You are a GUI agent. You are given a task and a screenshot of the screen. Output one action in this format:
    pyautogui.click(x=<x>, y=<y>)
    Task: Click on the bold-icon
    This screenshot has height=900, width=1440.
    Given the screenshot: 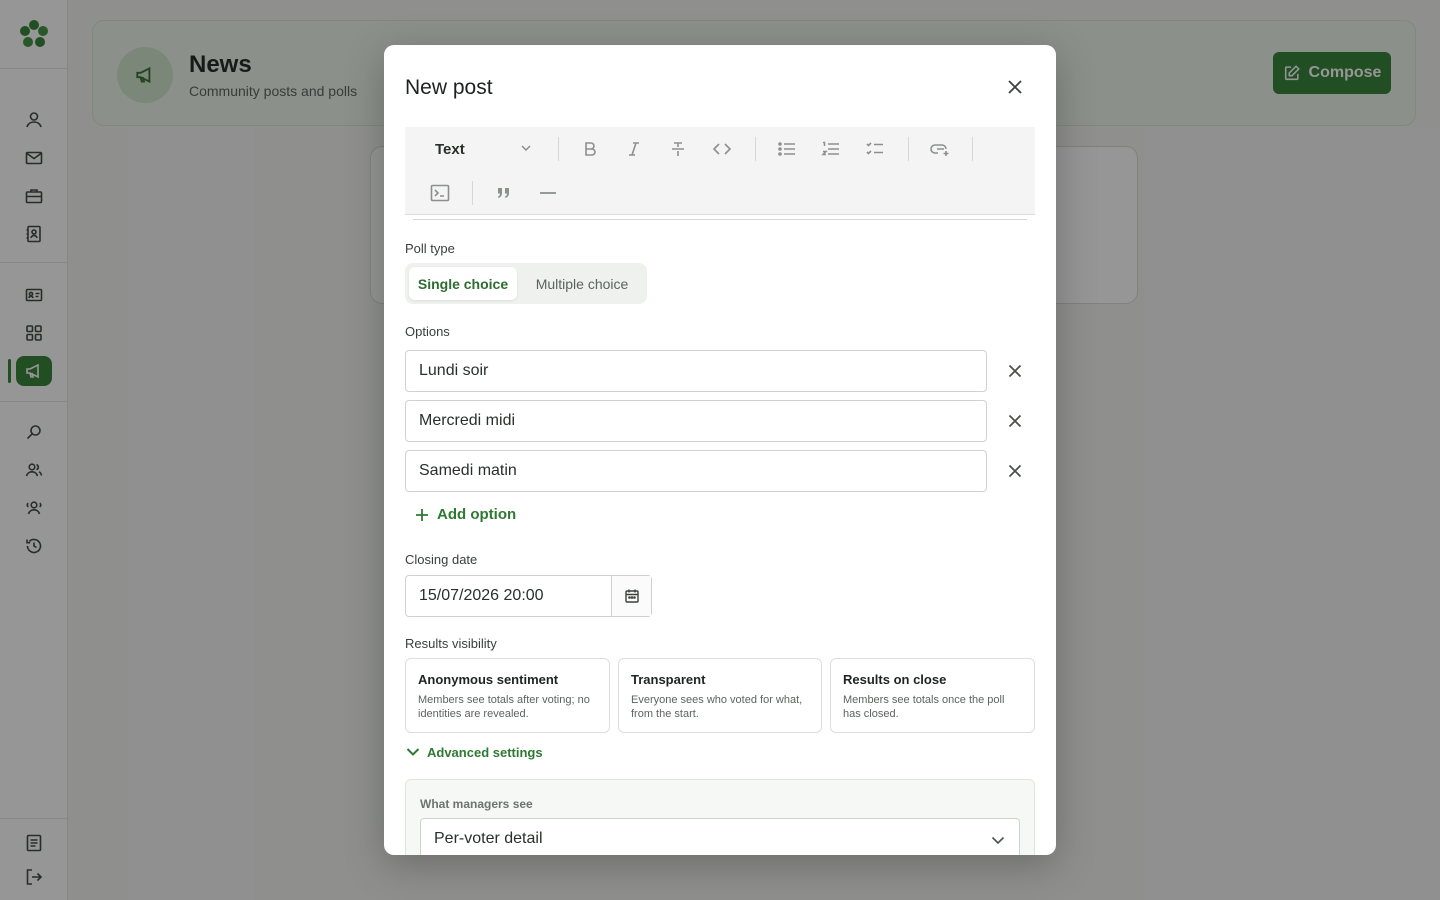 What is the action you would take?
    pyautogui.click(x=590, y=149)
    